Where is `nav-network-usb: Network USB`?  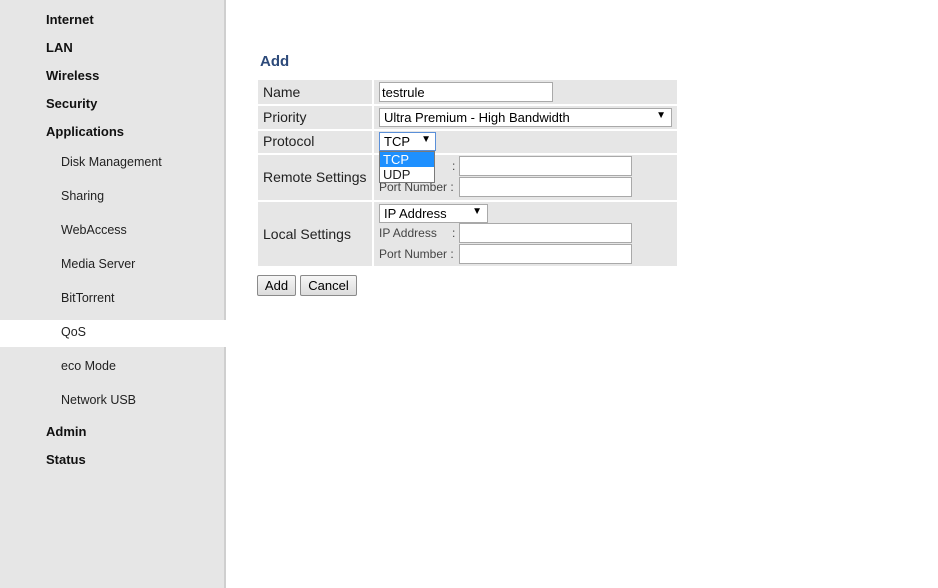
nav-network-usb: Network USB is located at coordinates (98, 400).